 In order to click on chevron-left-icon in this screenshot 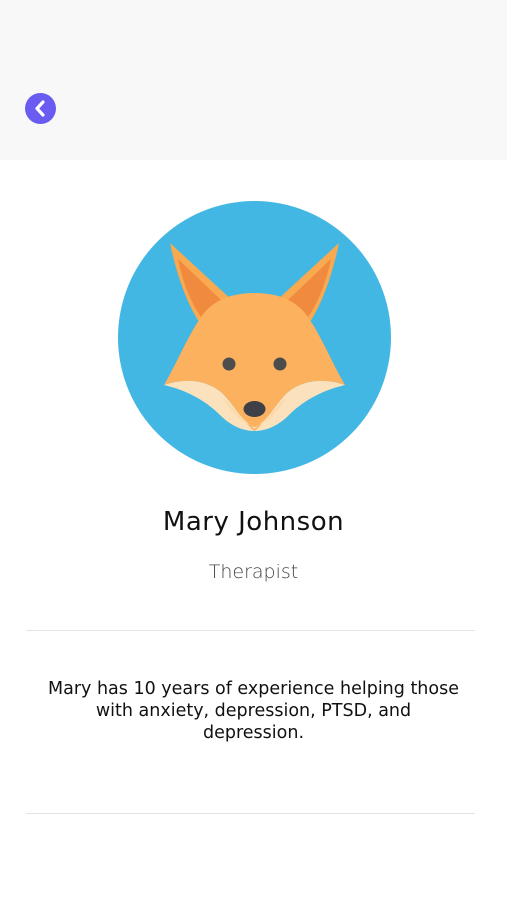, I will do `click(40, 108)`.